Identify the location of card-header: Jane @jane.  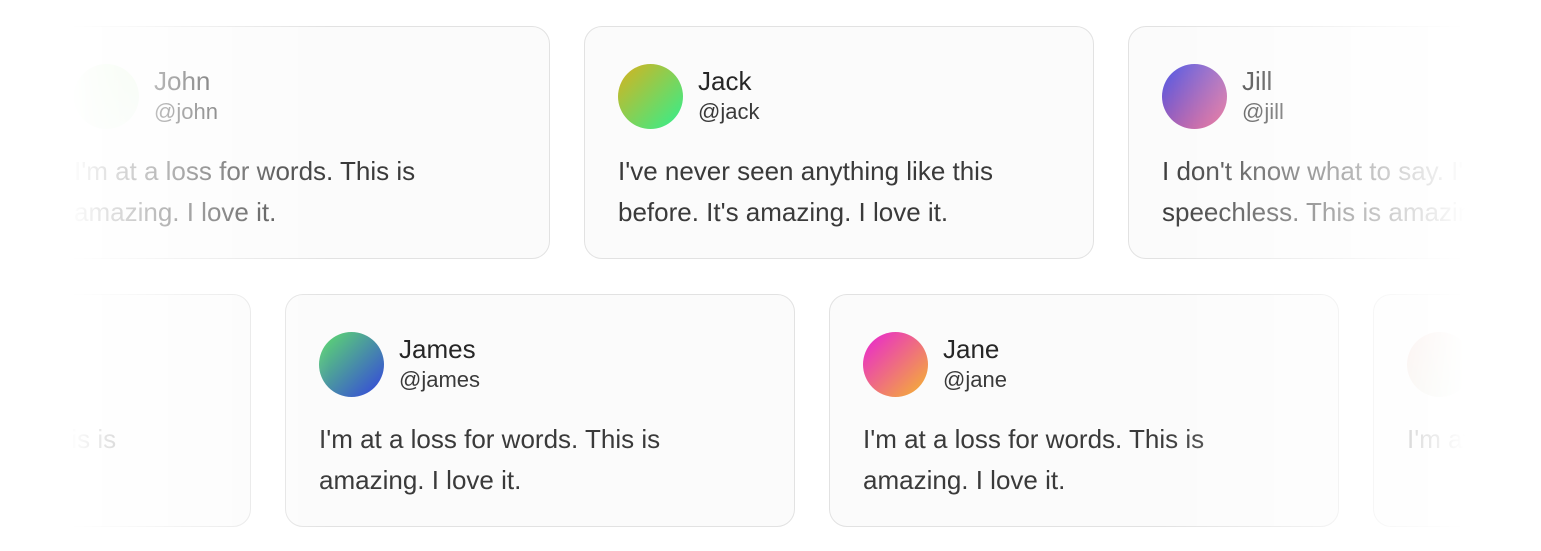
(1100, 364).